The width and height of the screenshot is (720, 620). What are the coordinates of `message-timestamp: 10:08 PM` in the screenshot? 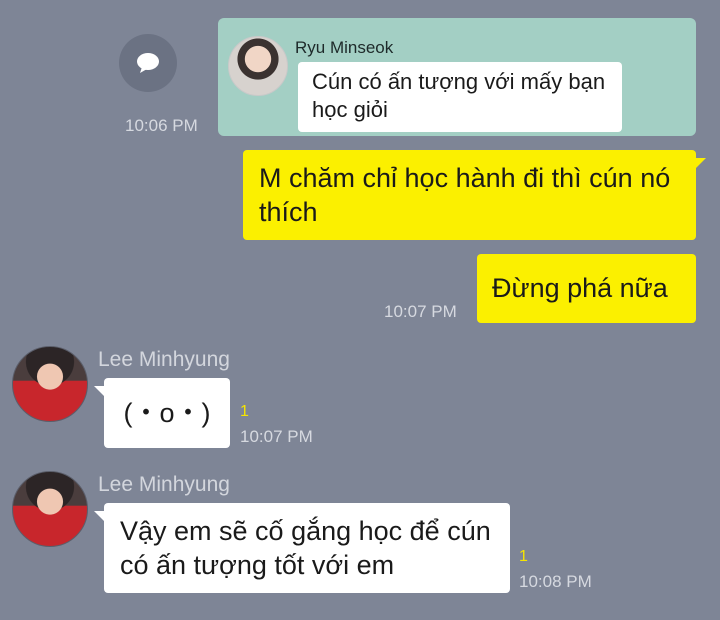 It's located at (555, 581).